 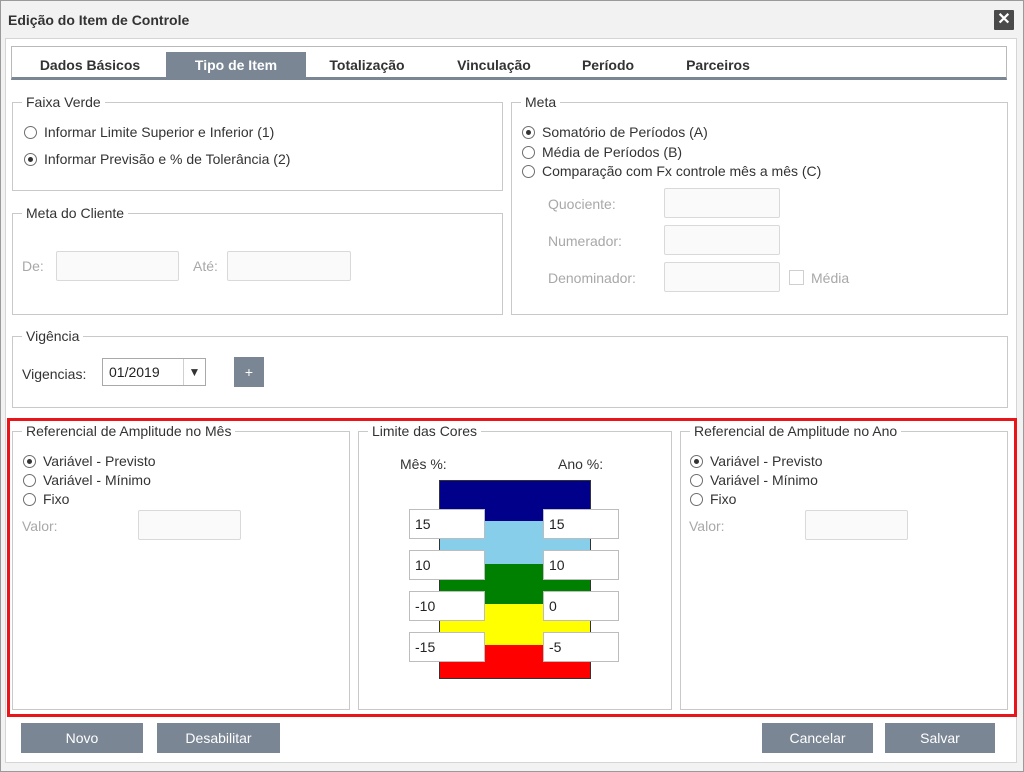 What do you see at coordinates (494, 65) in the screenshot?
I see `tab-vinculacao: Vinculação` at bounding box center [494, 65].